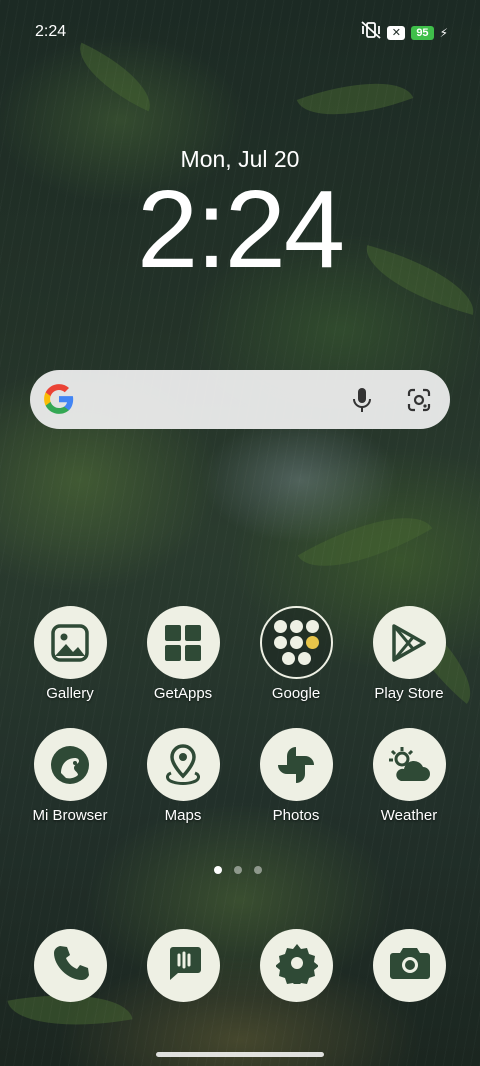  Describe the element at coordinates (59, 399) in the screenshot. I see `google-g-icon` at that location.